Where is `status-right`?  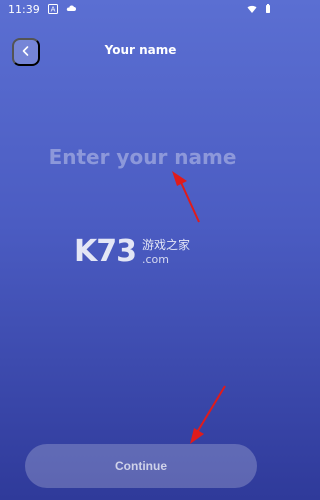
status-right is located at coordinates (260, 9).